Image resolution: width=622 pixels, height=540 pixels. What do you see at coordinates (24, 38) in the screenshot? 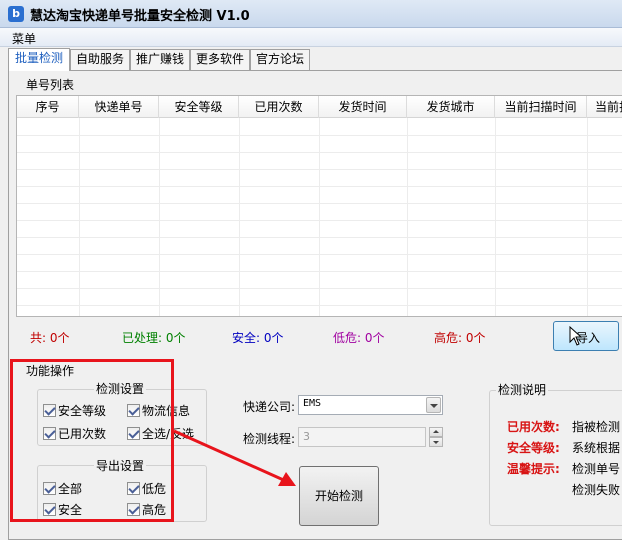
I see `menu-item-main: 菜单` at bounding box center [24, 38].